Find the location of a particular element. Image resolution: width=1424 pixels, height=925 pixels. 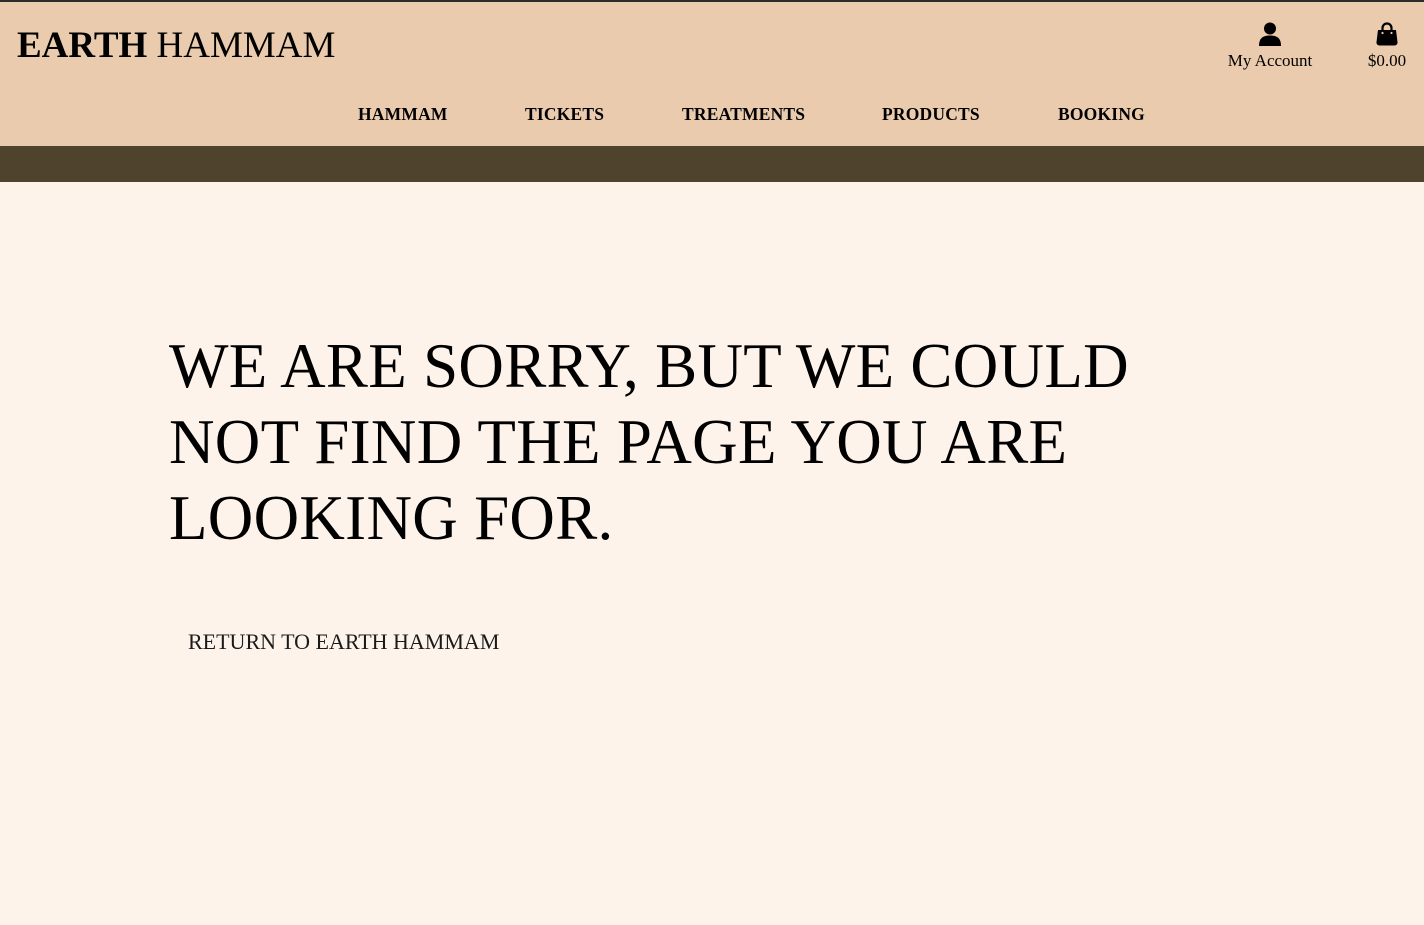

shopping-bag-link: $0.00 is located at coordinates (1387, 45).